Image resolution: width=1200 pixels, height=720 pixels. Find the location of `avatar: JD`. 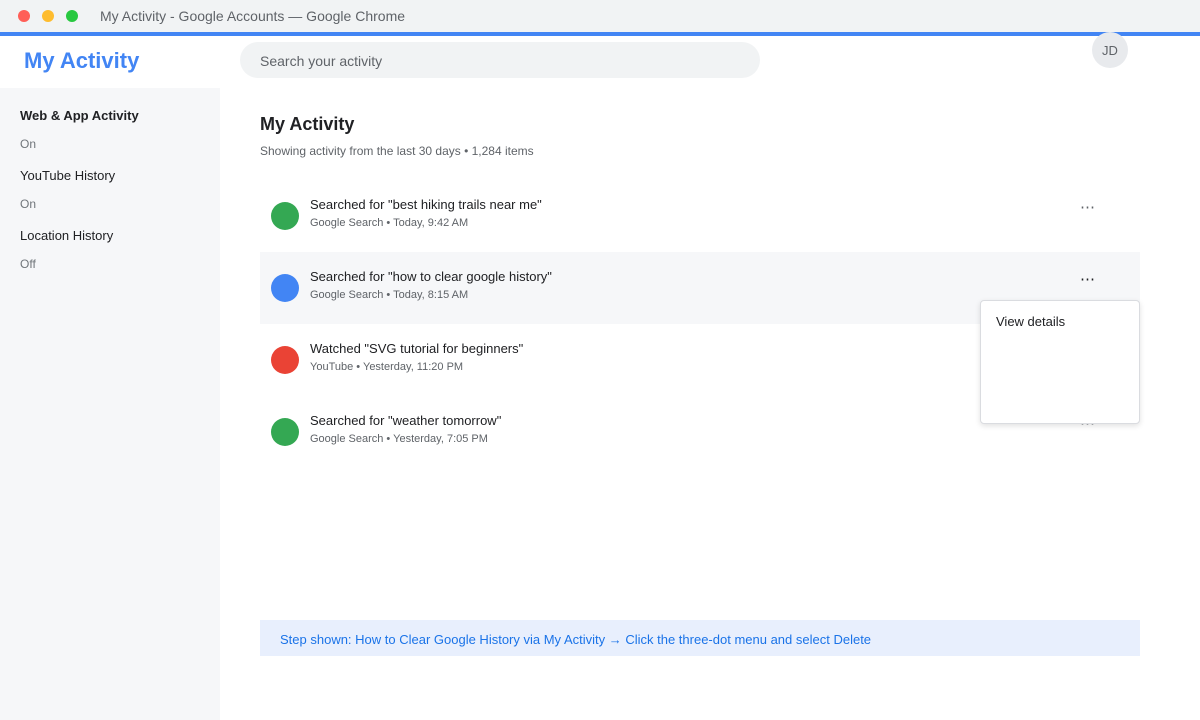

avatar: JD is located at coordinates (1110, 50).